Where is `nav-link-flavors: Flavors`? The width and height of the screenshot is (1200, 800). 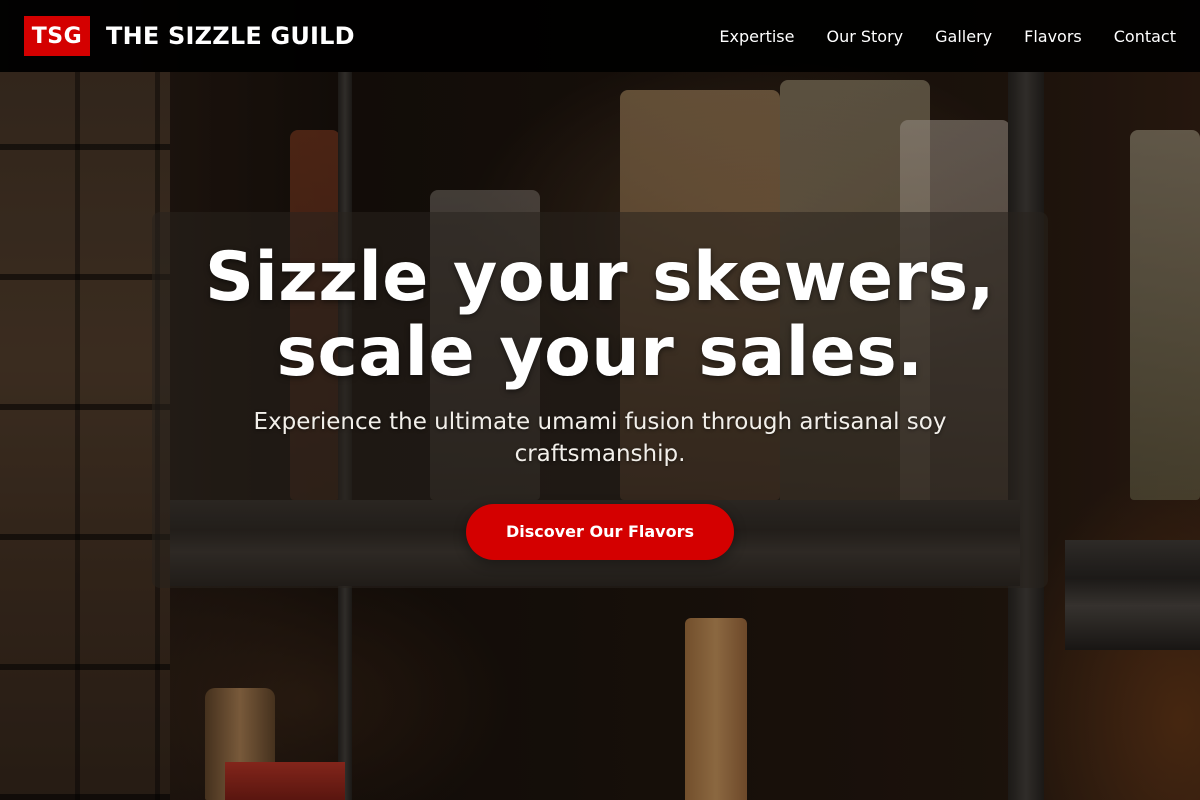
nav-link-flavors: Flavors is located at coordinates (1053, 36).